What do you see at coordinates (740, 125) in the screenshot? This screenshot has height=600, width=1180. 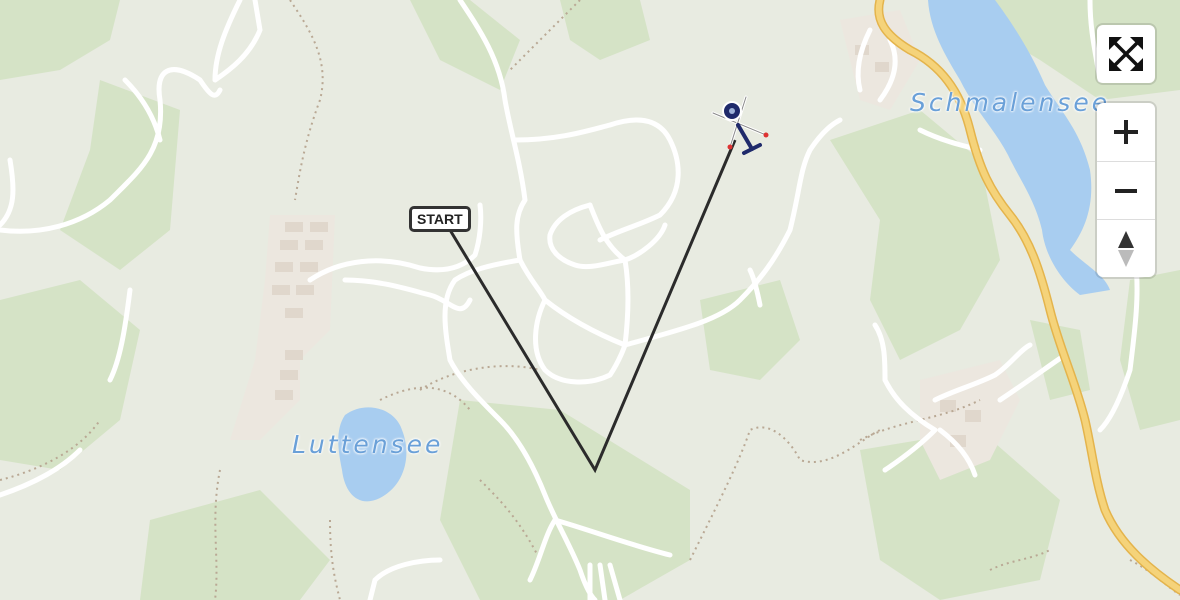 I see `helicopter-icon` at bounding box center [740, 125].